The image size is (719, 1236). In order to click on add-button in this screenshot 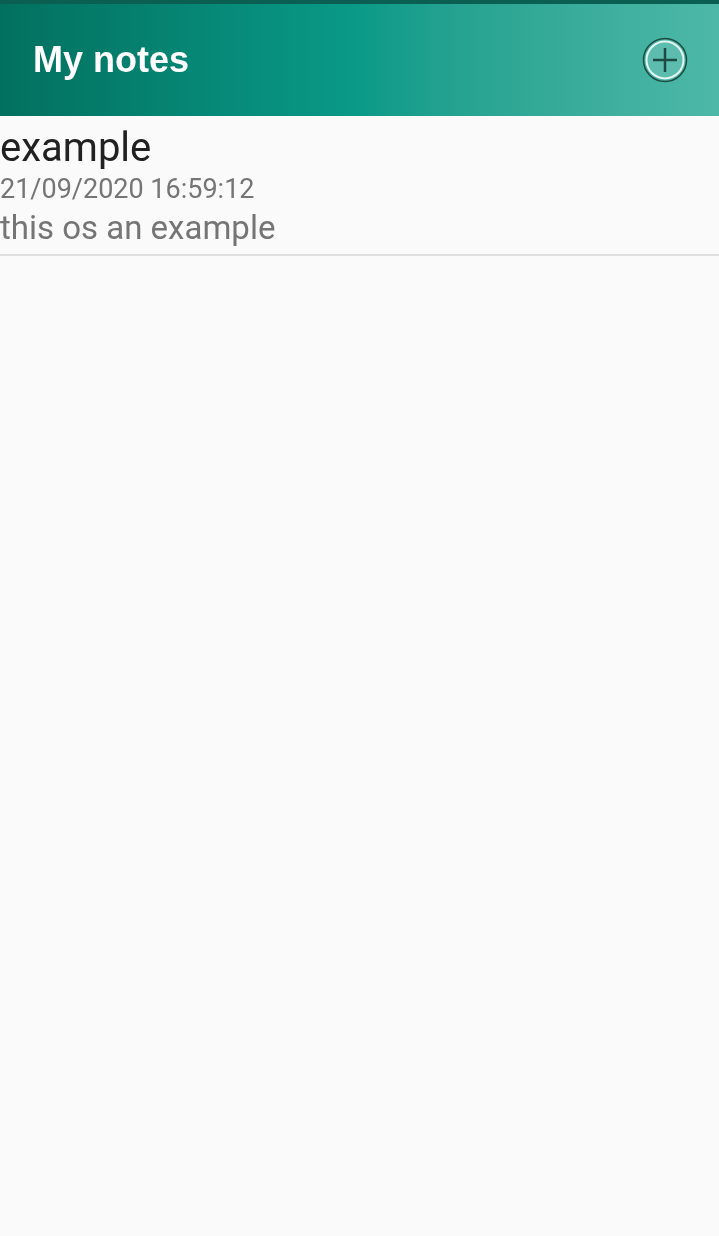, I will do `click(665, 60)`.